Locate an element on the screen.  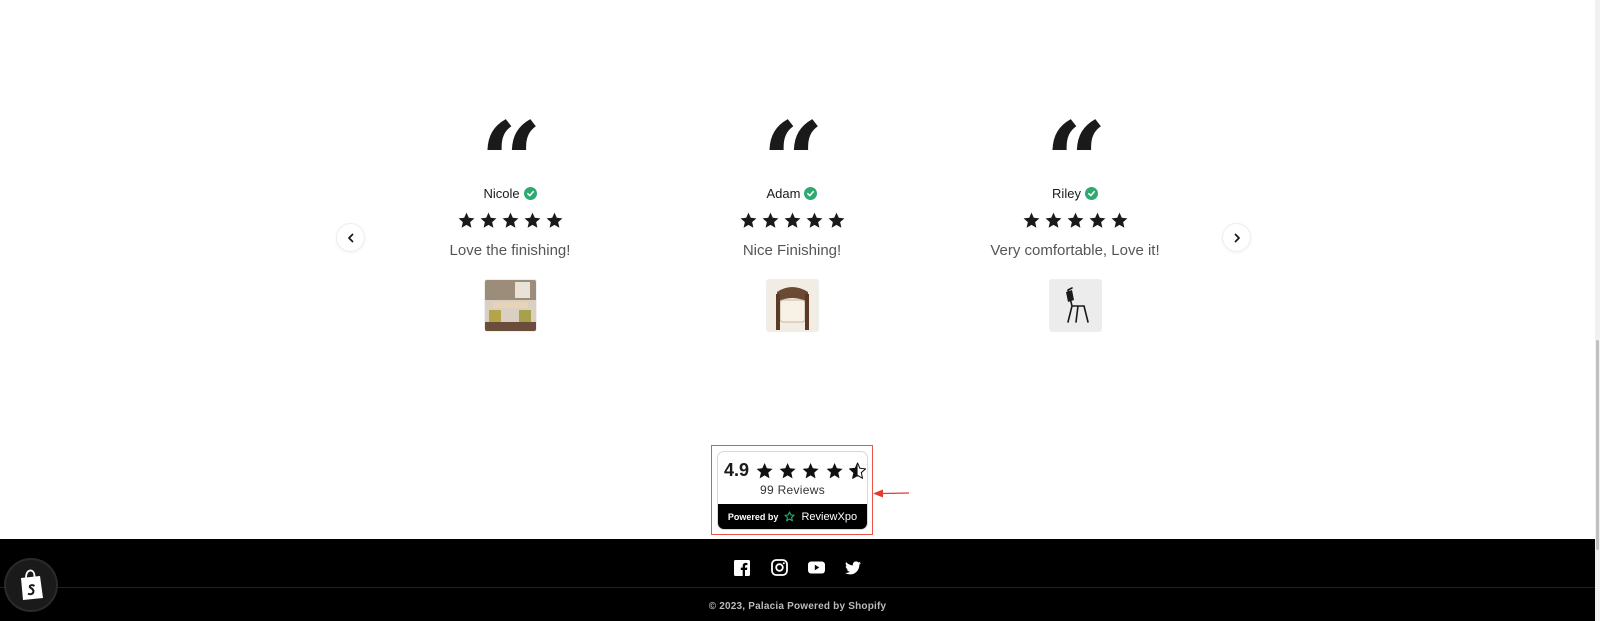
review-card: “ Riley Very comfortable, Love it! is located at coordinates (1075, 222).